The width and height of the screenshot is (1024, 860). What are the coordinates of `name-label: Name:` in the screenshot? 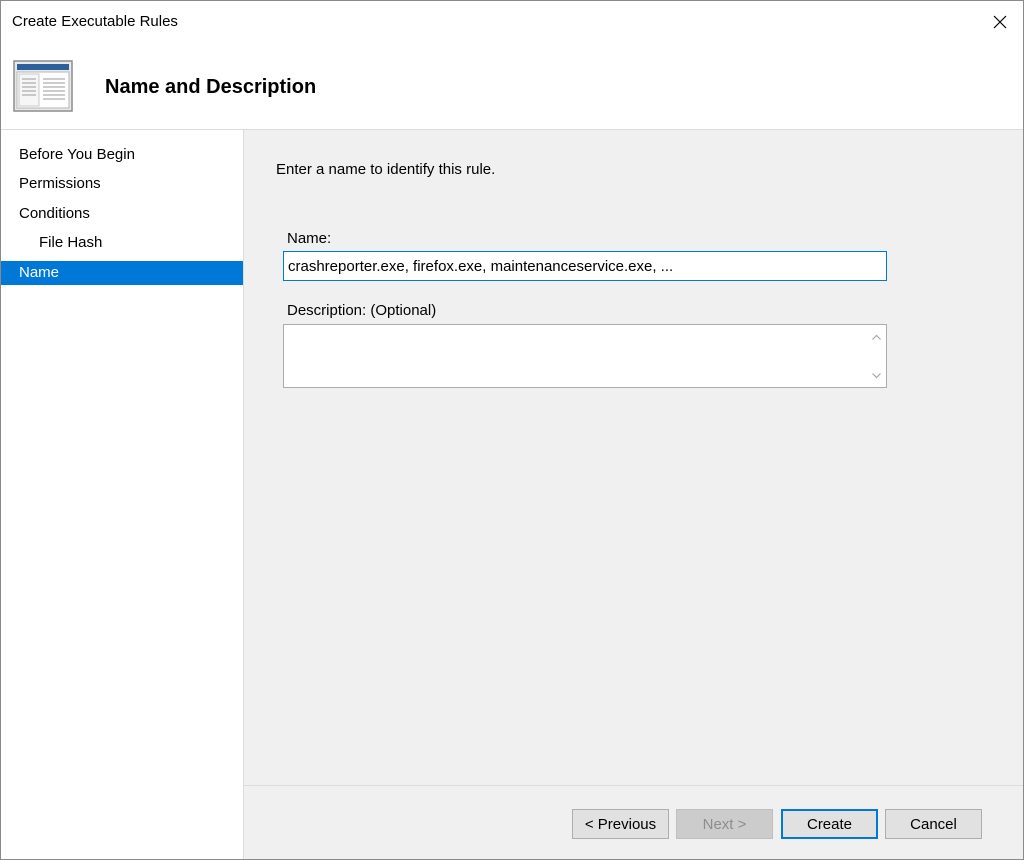 It's located at (309, 238).